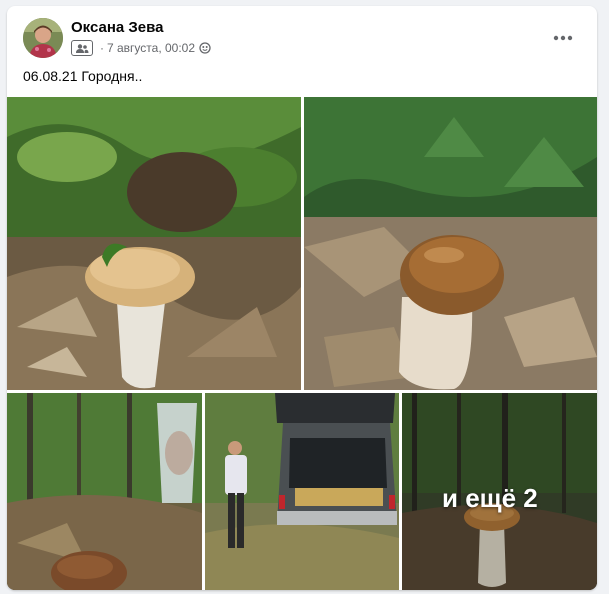 The height and width of the screenshot is (594, 609). Describe the element at coordinates (563, 38) in the screenshot. I see `more-options-icon` at that location.